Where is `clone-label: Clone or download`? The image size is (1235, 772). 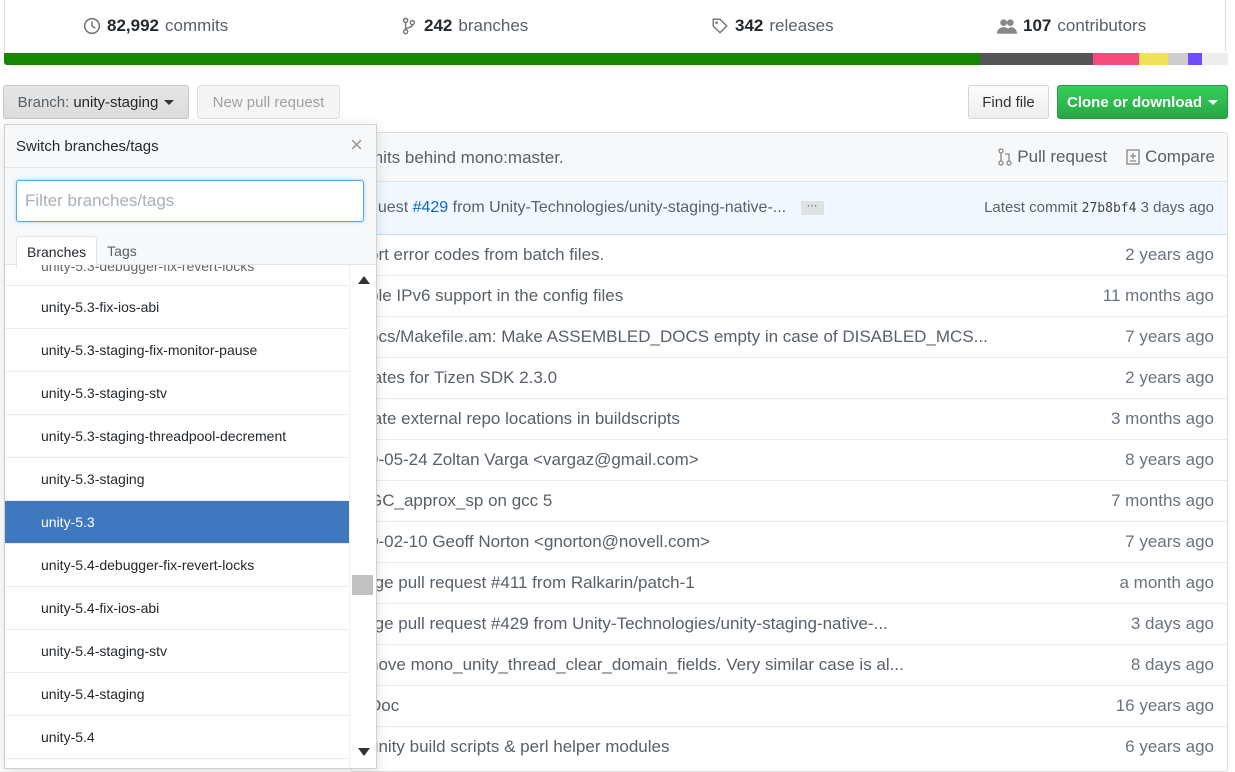 clone-label: Clone or download is located at coordinates (1134, 102).